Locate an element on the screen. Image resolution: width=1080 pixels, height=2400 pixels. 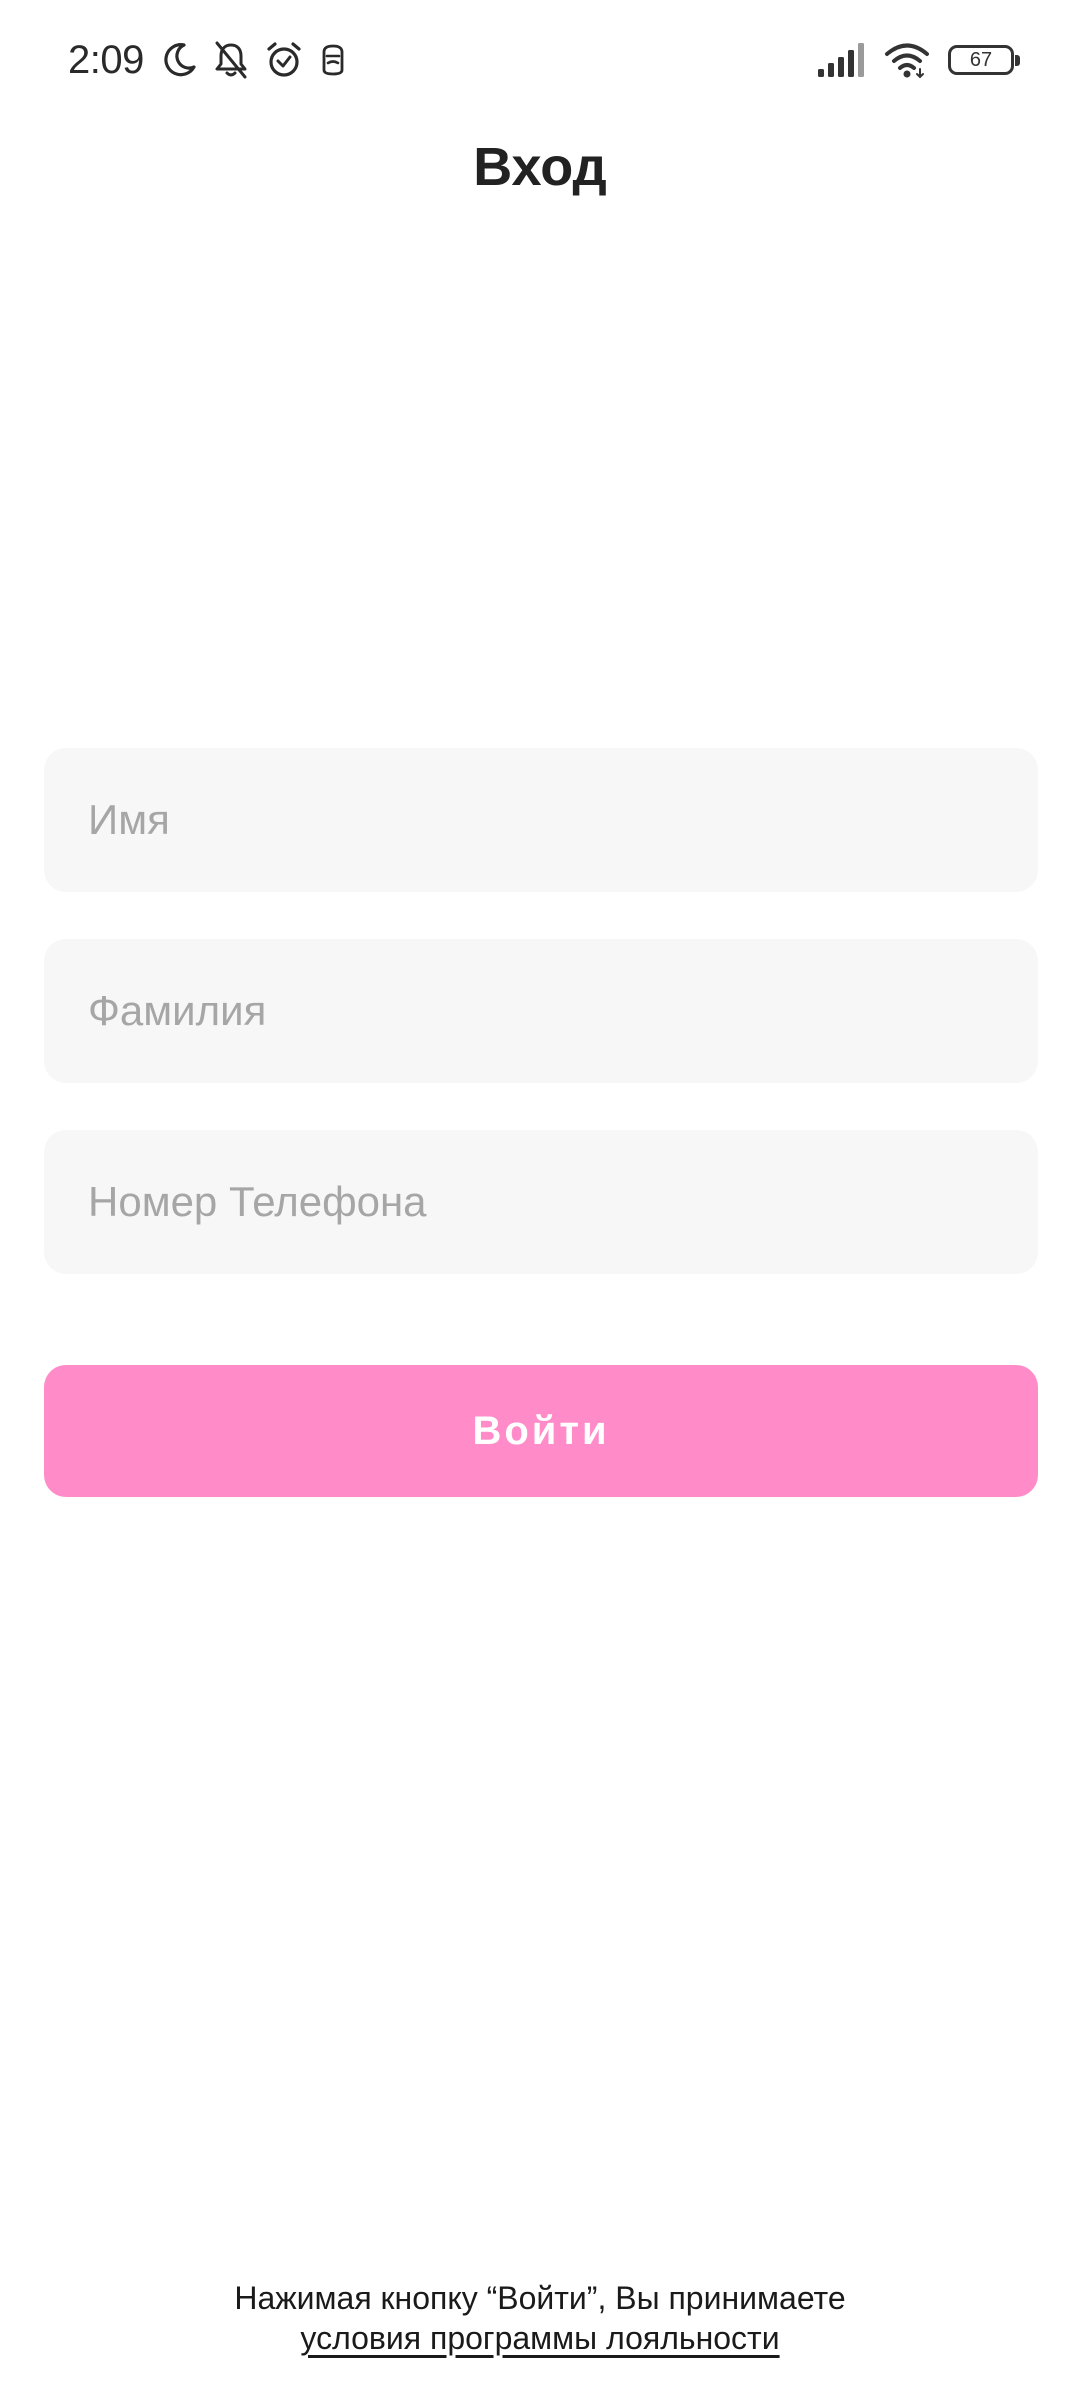
status-bar: 2:09 67 is located at coordinates (540, 60).